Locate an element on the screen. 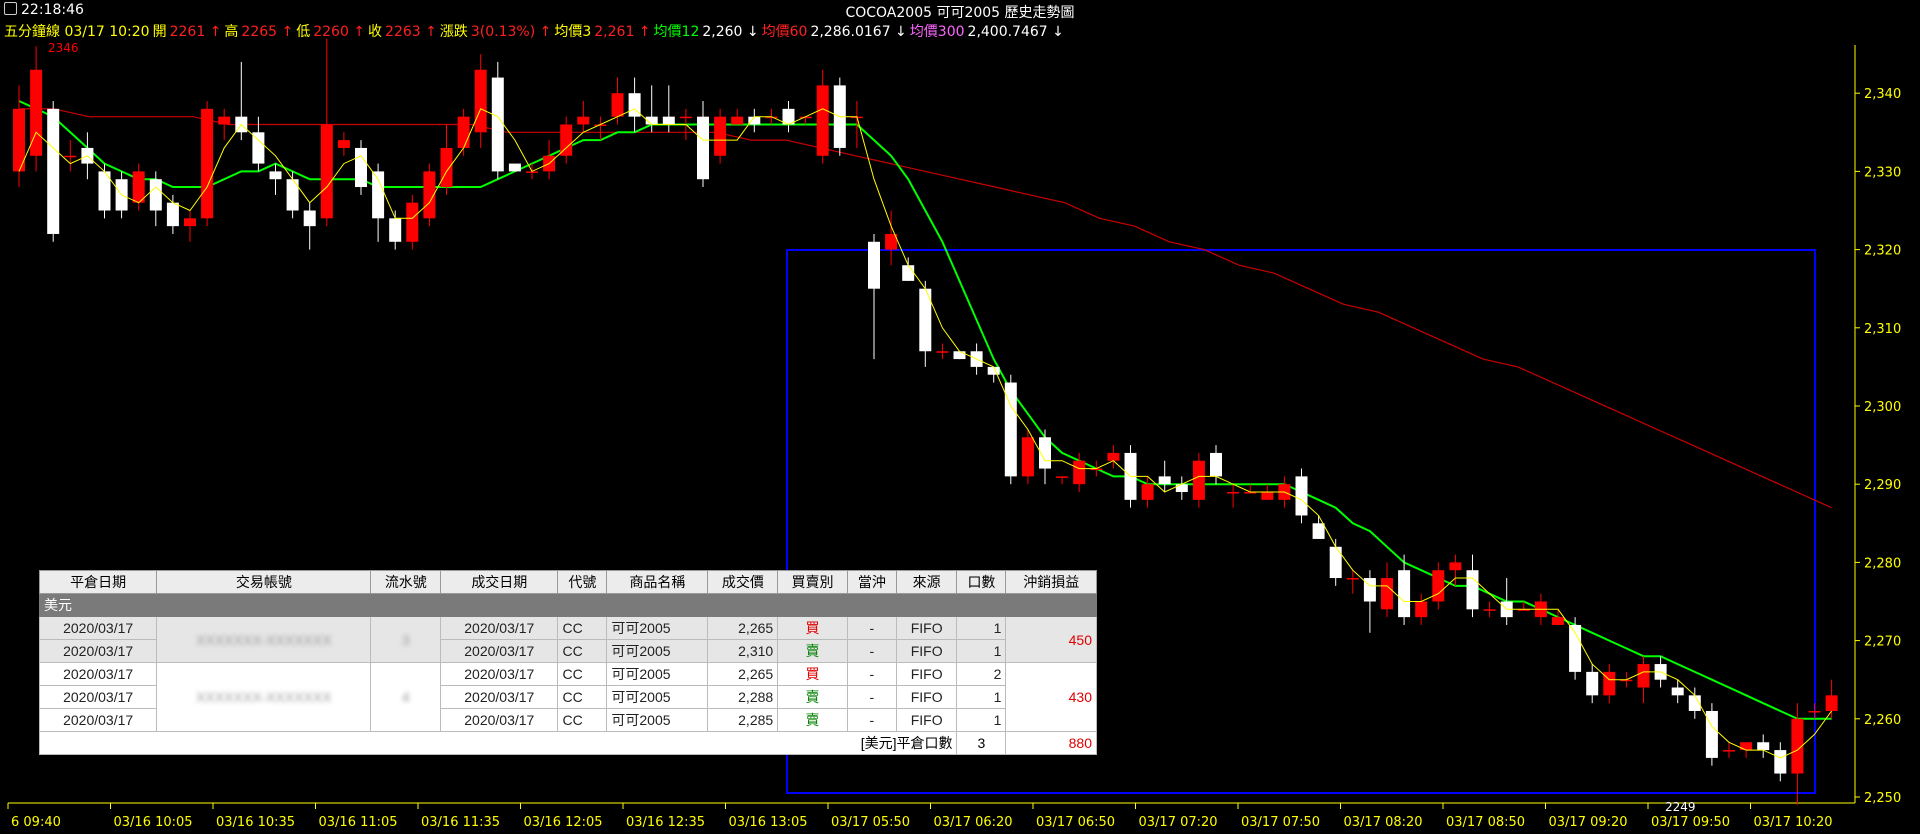 The width and height of the screenshot is (1920, 834). column-header: 買賣別 is located at coordinates (812, 582).